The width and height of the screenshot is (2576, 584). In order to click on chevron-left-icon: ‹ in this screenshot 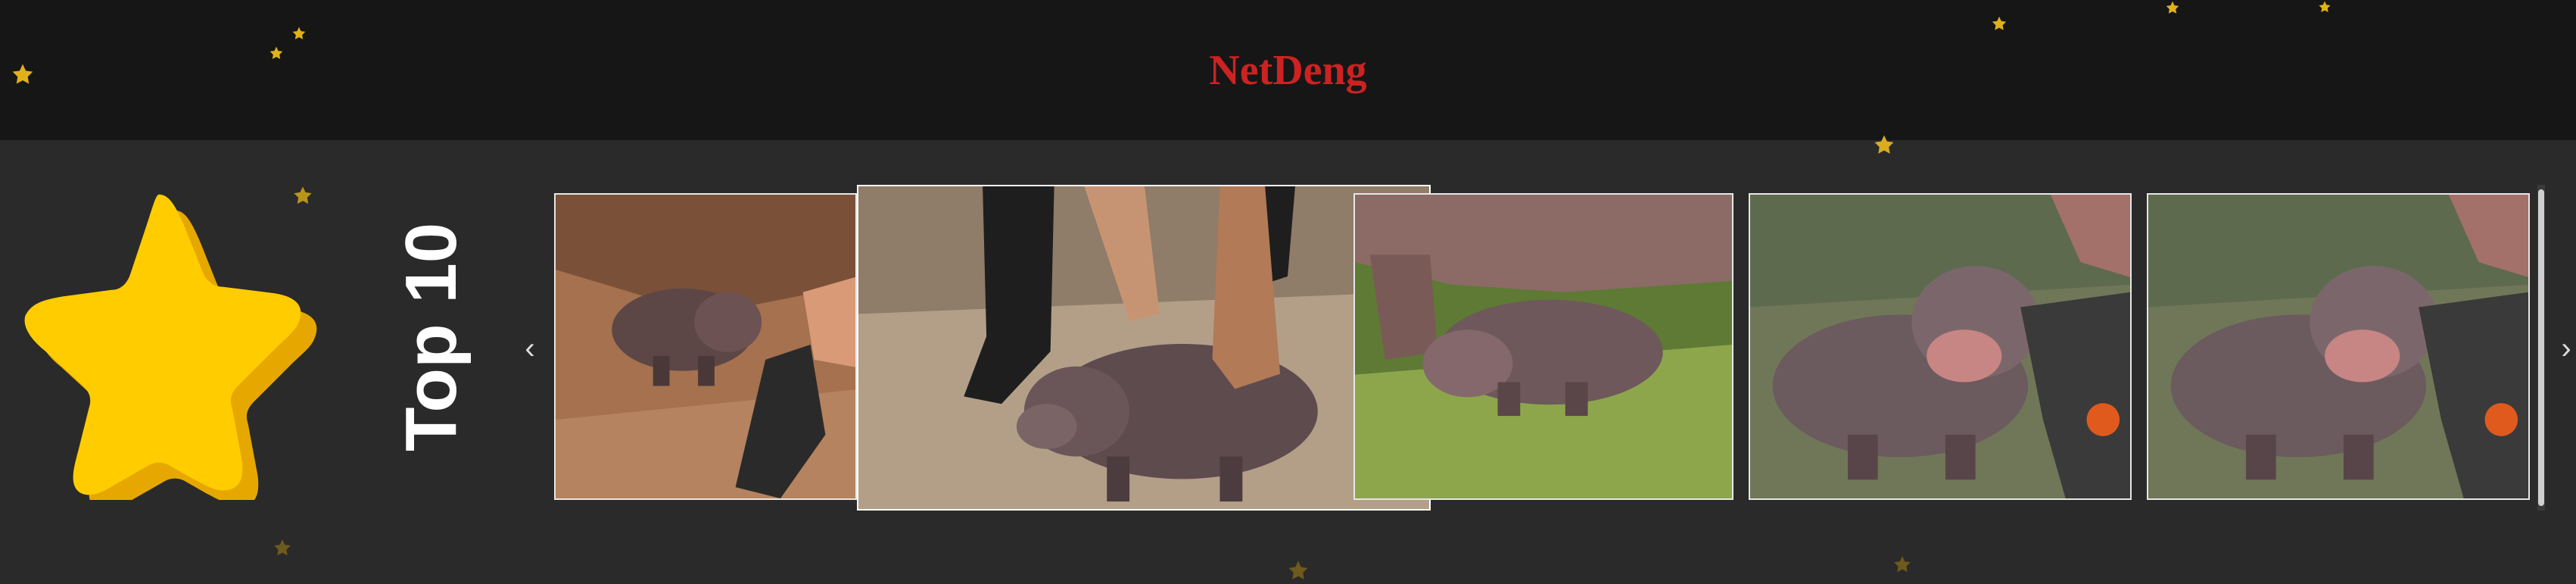, I will do `click(530, 348)`.